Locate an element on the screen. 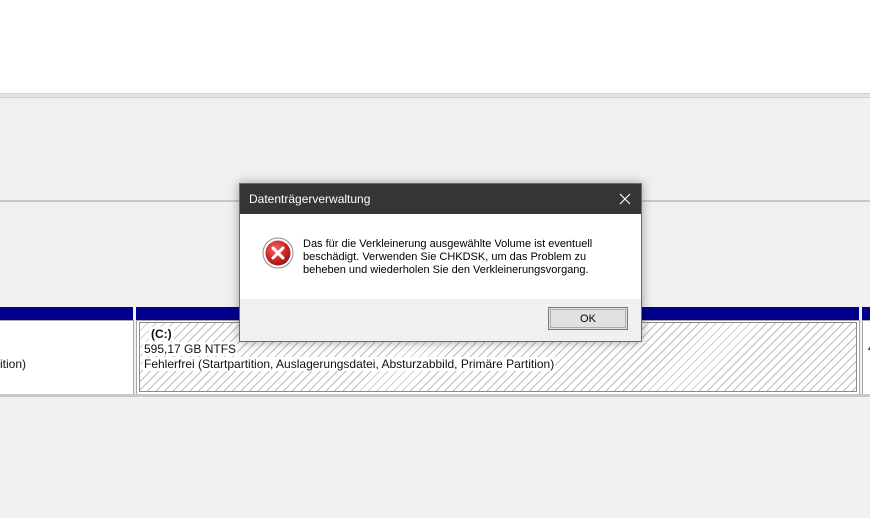 The width and height of the screenshot is (870, 518). volume-c-label: (C:) is located at coordinates (161, 334).